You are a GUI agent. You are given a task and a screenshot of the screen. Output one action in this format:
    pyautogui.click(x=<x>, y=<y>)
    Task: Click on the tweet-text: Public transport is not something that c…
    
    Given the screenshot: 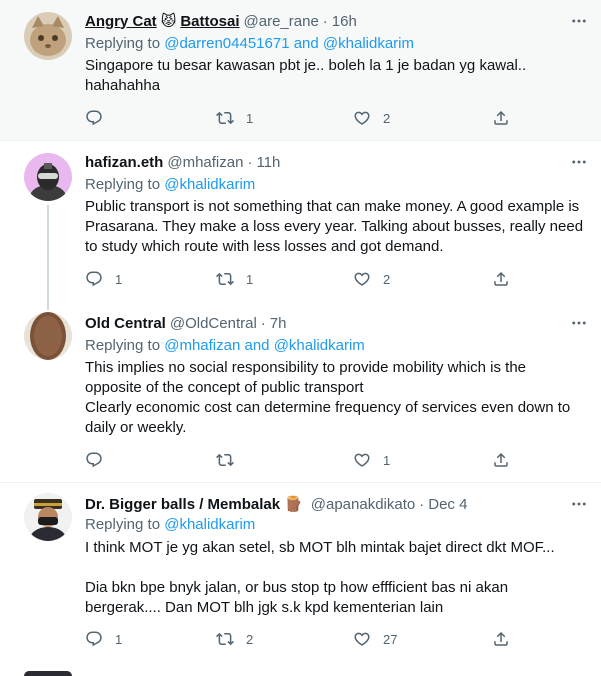 What is the action you would take?
    pyautogui.click(x=337, y=227)
    